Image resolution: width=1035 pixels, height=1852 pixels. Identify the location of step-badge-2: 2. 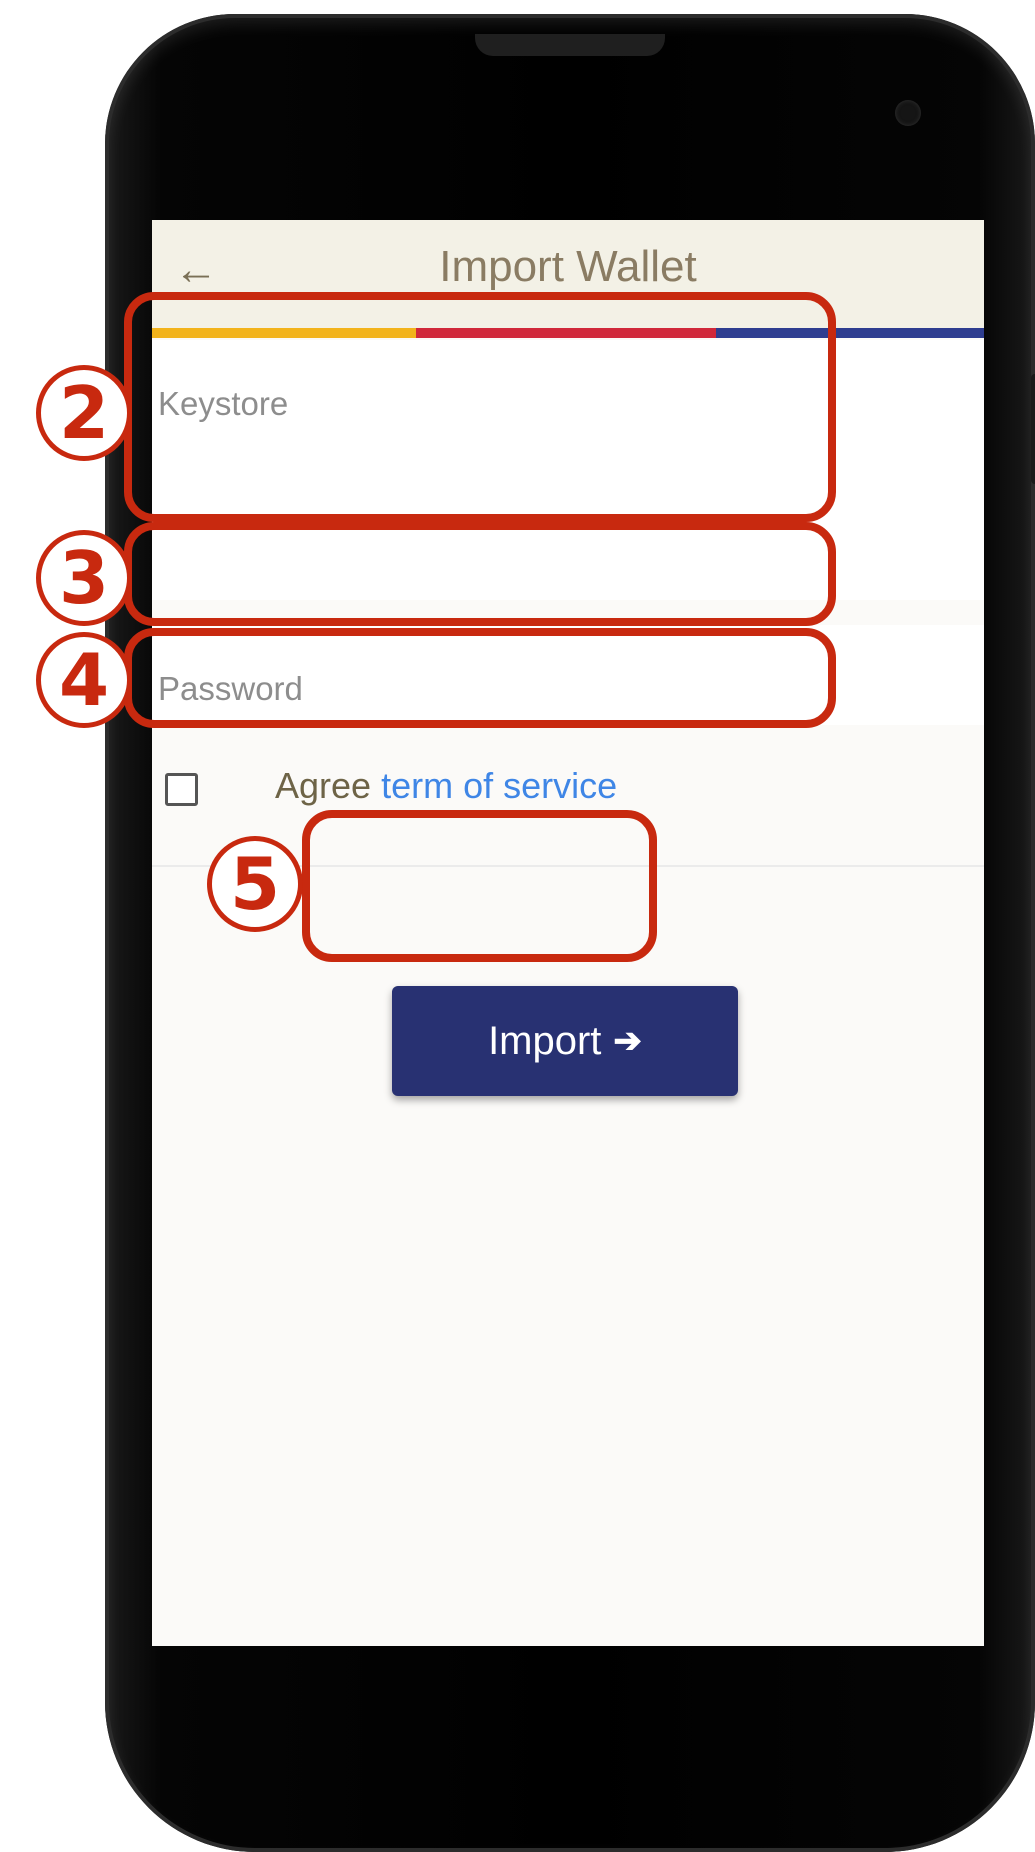
(84, 413).